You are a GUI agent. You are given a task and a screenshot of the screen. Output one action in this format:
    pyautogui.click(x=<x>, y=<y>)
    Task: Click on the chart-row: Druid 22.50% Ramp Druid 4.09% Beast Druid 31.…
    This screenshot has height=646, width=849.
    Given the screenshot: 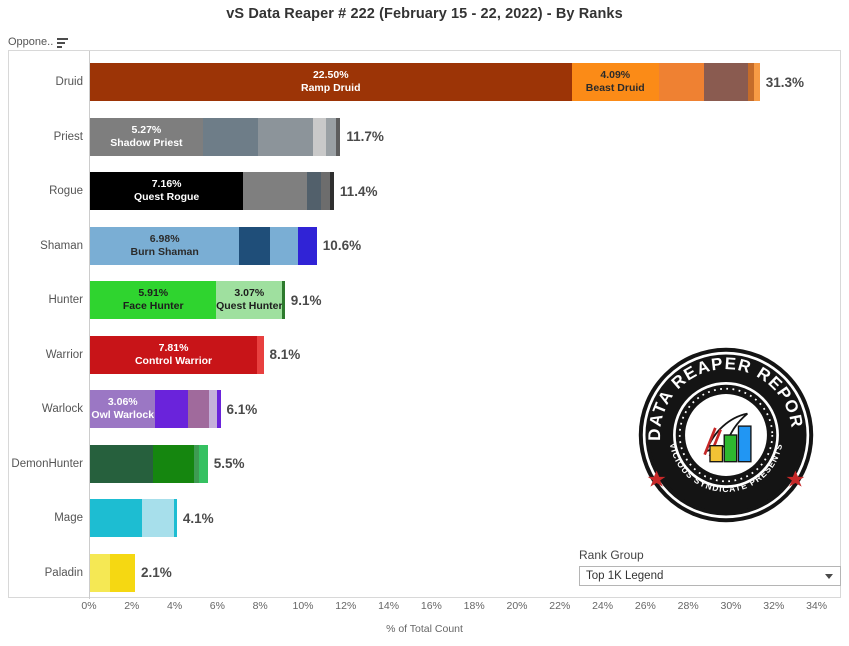 What is the action you would take?
    pyautogui.click(x=425, y=82)
    